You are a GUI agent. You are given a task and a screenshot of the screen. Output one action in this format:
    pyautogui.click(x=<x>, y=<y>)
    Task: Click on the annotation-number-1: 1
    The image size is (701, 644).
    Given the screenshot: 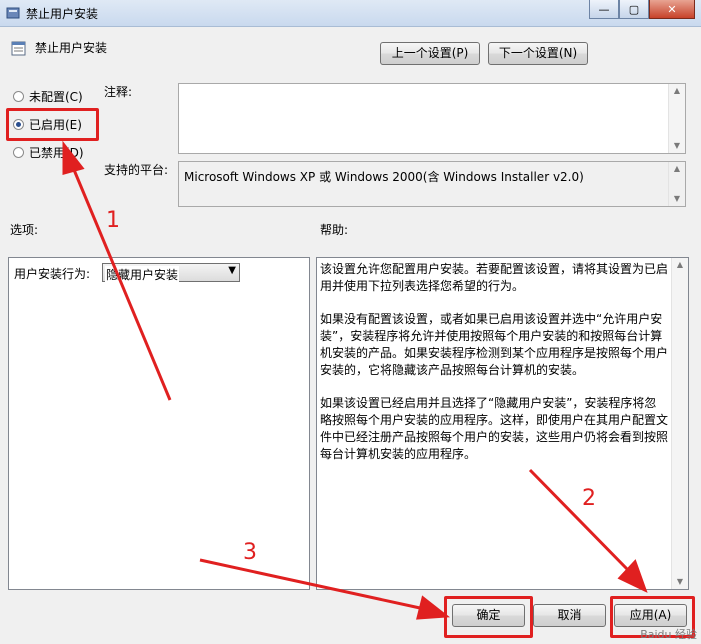 What is the action you would take?
    pyautogui.click(x=113, y=220)
    